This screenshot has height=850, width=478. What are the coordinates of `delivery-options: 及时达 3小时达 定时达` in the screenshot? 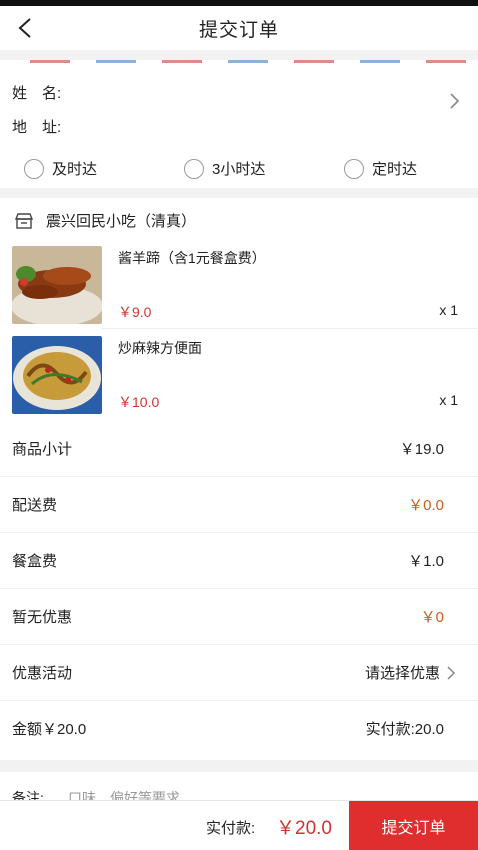 It's located at (239, 169).